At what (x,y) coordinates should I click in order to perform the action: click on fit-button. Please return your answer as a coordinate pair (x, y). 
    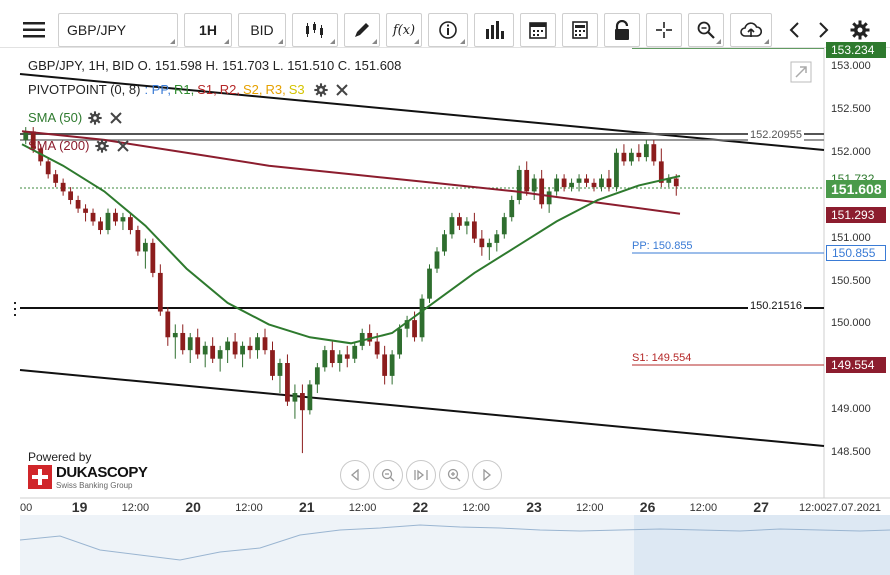
    Looking at the image, I should click on (421, 475).